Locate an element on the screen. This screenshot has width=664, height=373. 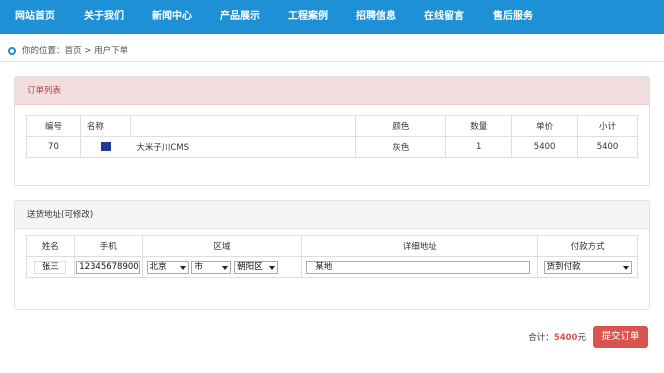
product-thumbnail is located at coordinates (105, 146).